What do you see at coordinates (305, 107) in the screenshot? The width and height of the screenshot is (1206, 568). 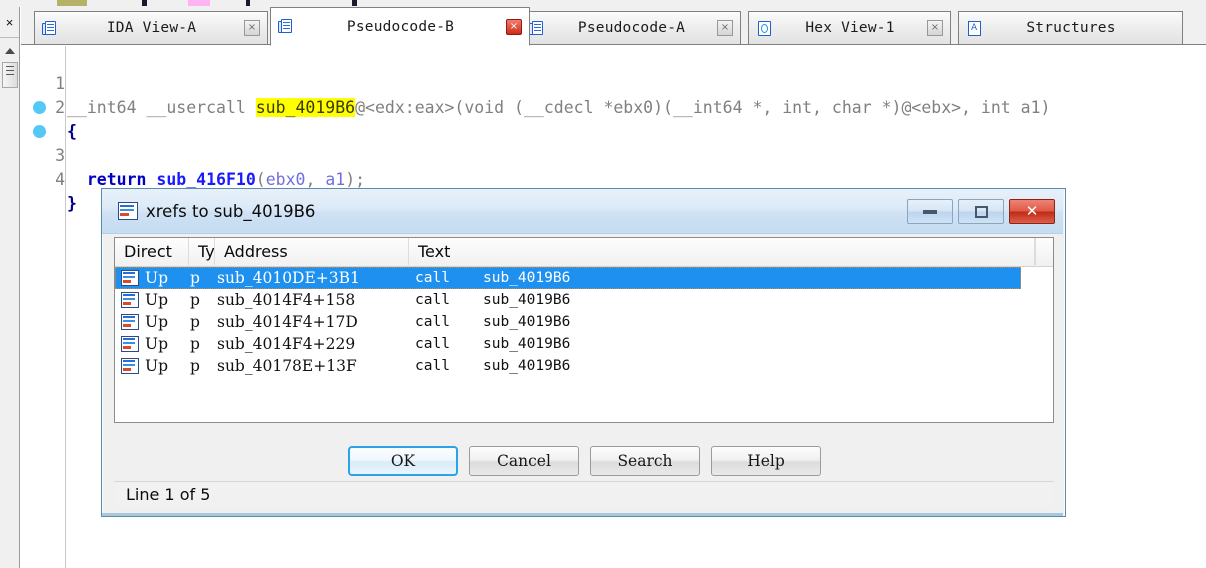 I see `highlighted-symbol: sub_4019B6` at bounding box center [305, 107].